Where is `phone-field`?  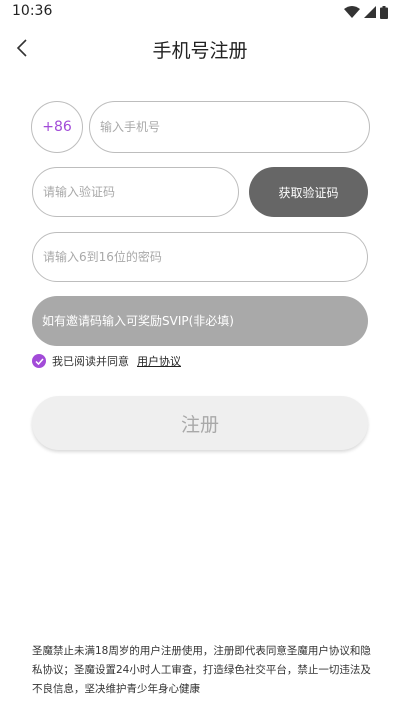
phone-field is located at coordinates (229, 127).